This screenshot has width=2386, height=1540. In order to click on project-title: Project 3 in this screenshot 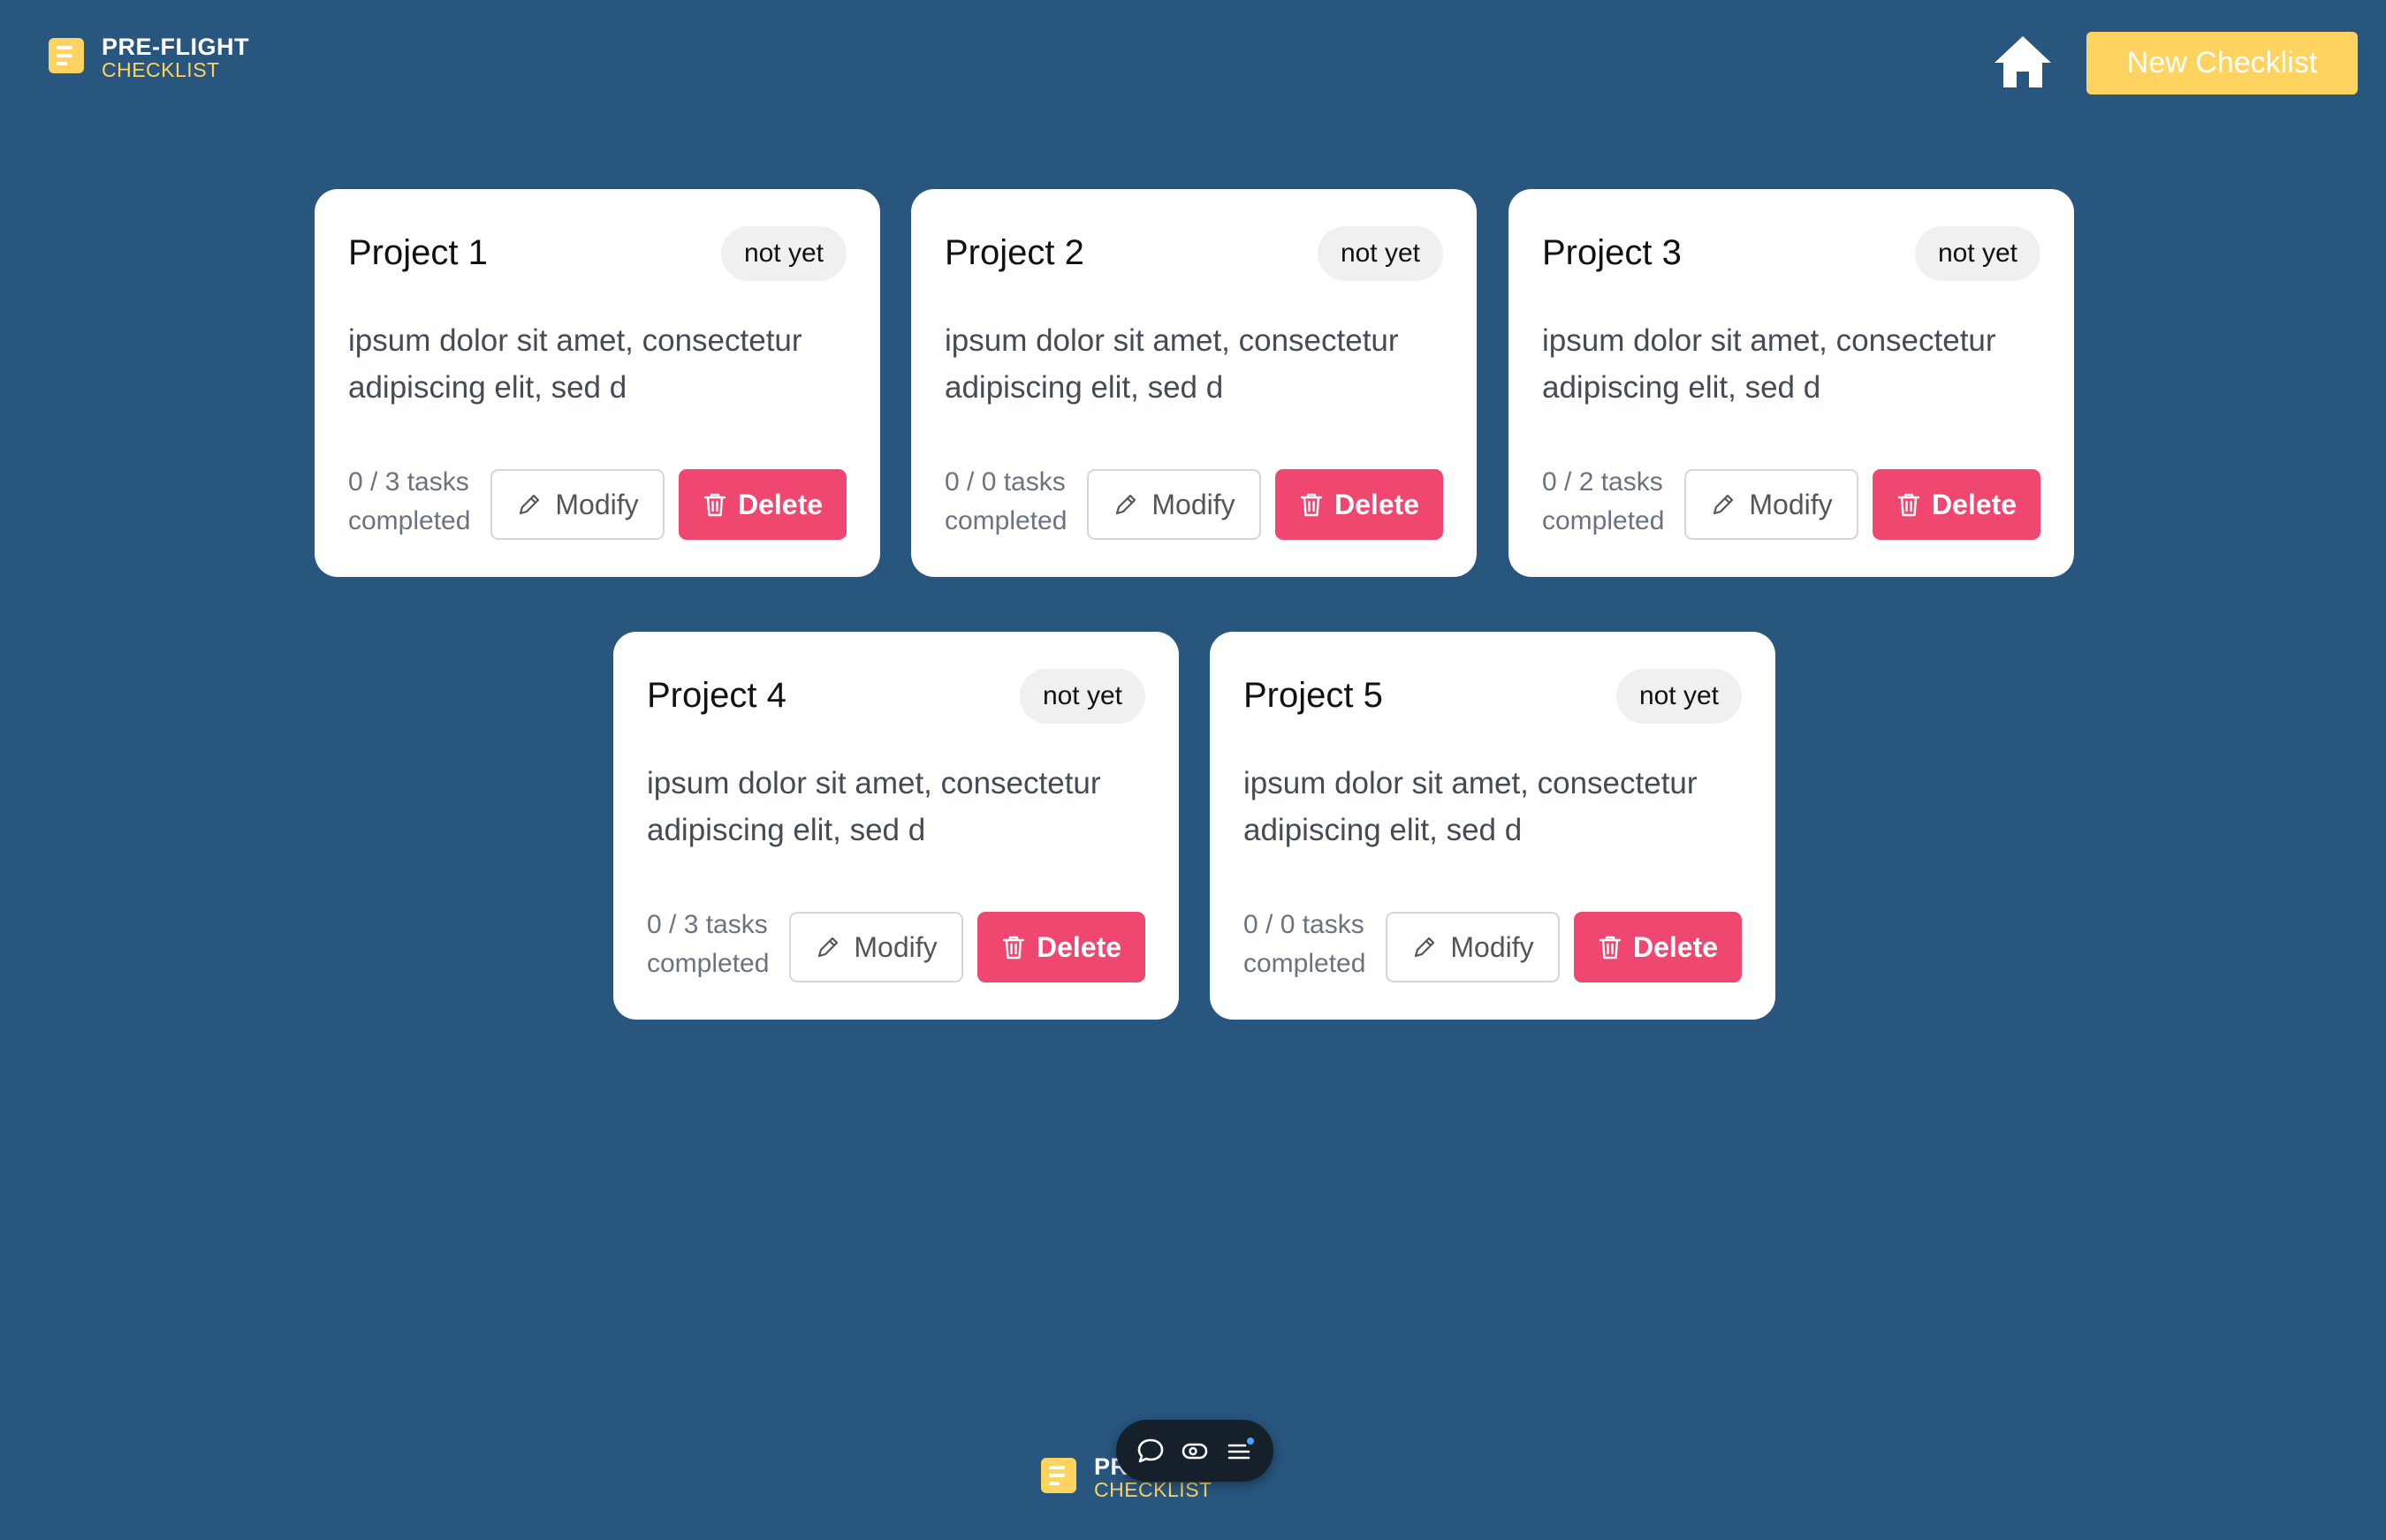, I will do `click(1612, 253)`.